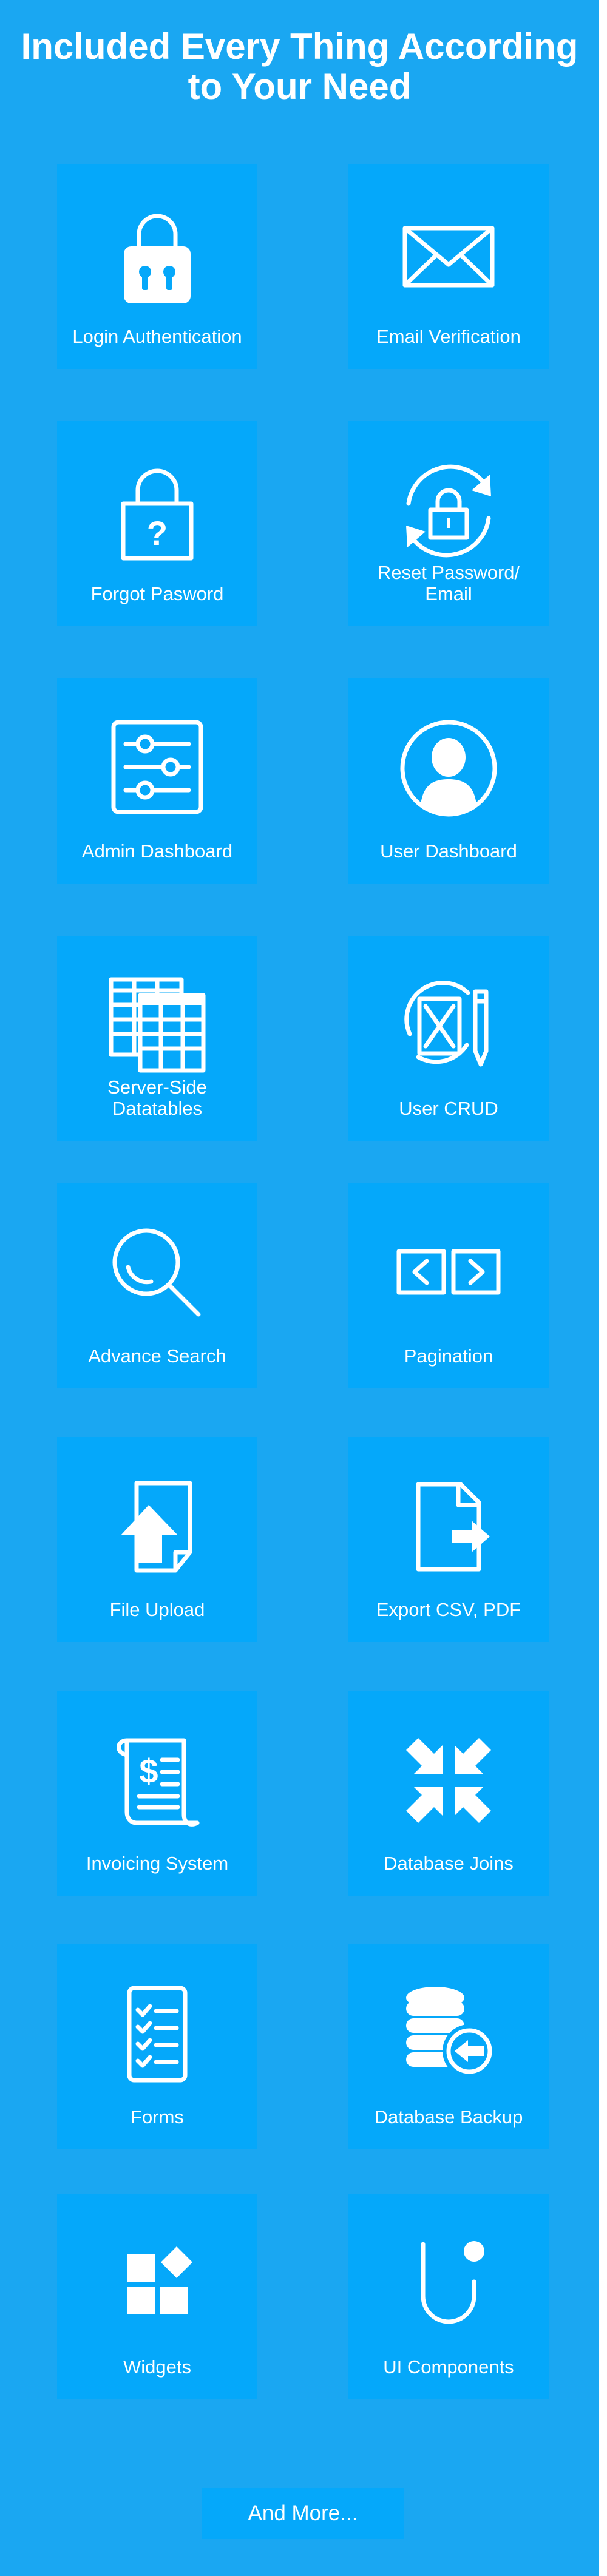 The image size is (607, 2576). I want to click on feature-tile-ui-components: UI Components, so click(448, 2296).